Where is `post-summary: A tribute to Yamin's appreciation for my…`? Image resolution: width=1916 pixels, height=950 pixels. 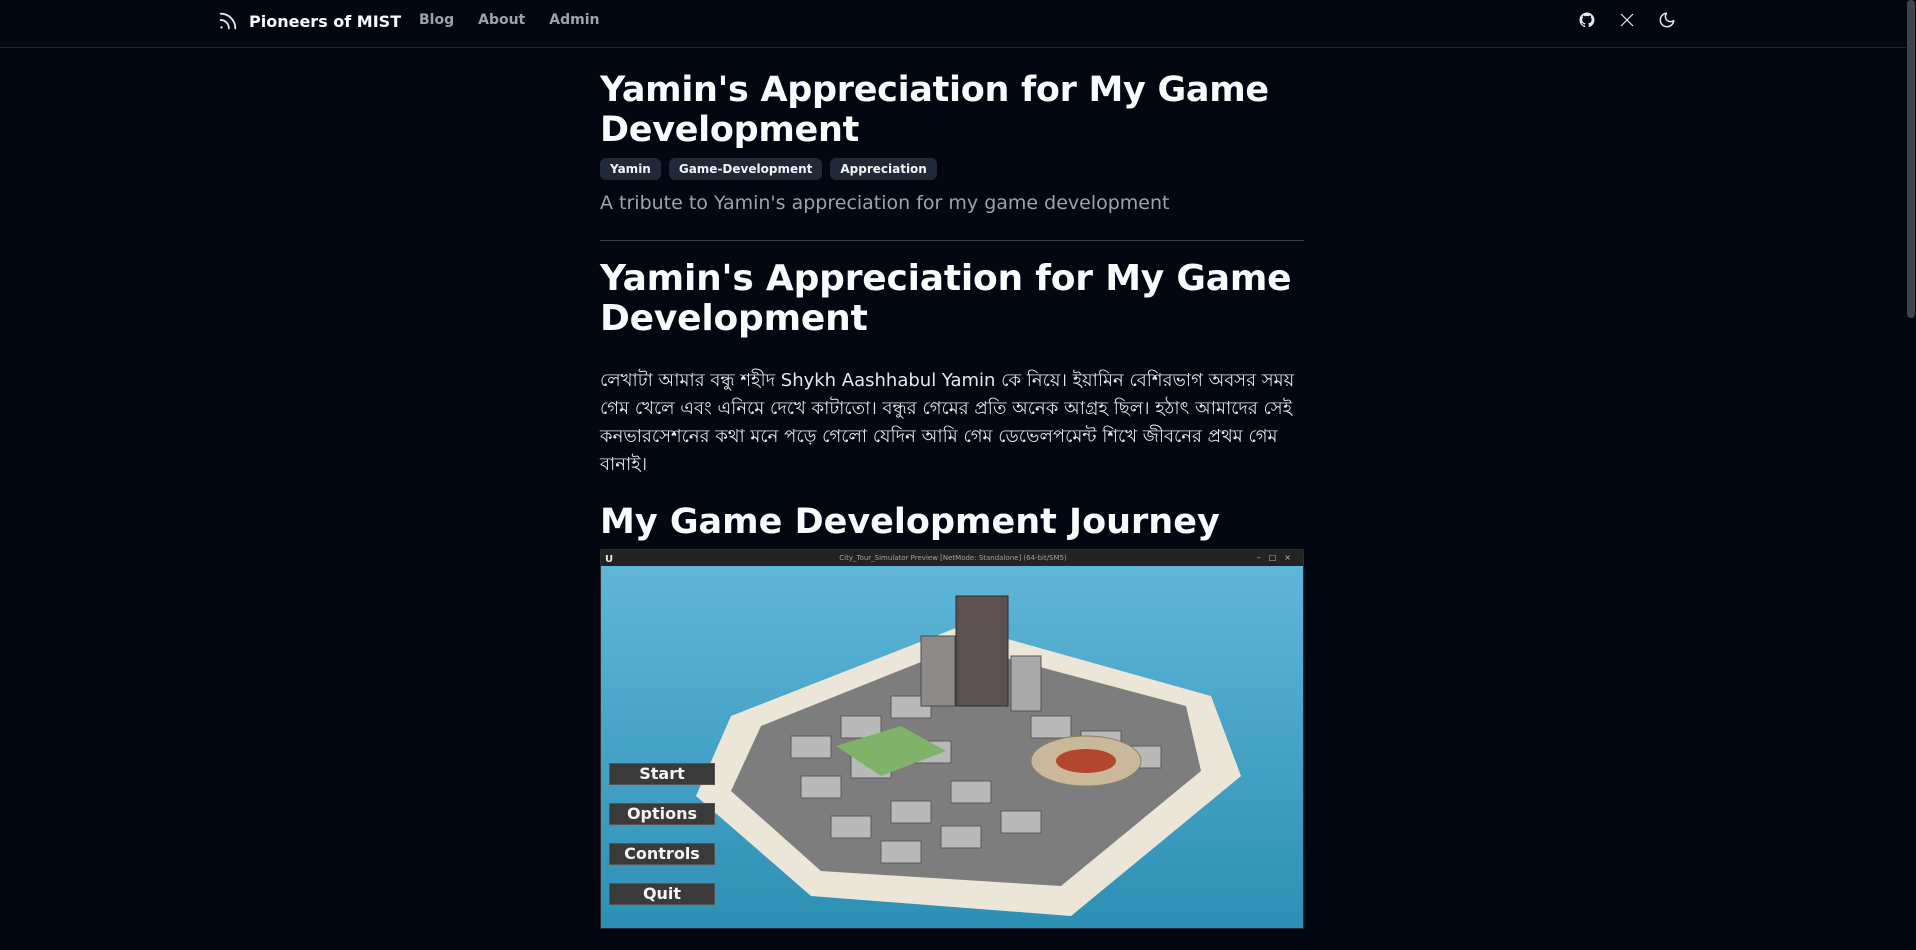
post-summary: A tribute to Yamin's appreciation for my… is located at coordinates (885, 203).